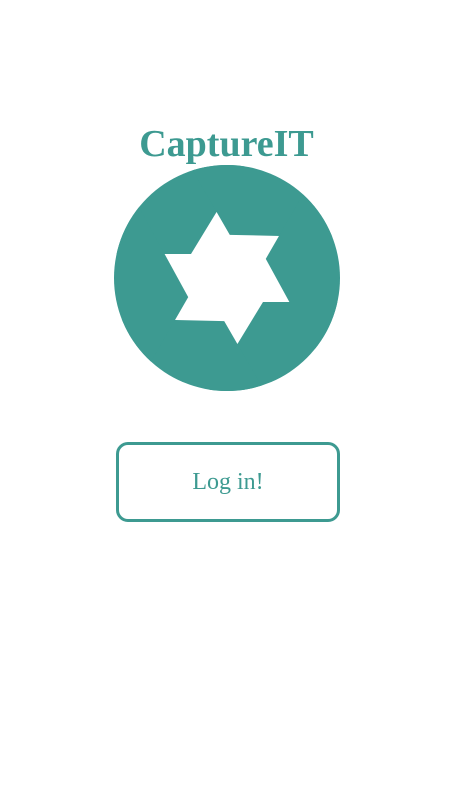 The width and height of the screenshot is (453, 789). I want to click on aperture-blades, so click(227, 278).